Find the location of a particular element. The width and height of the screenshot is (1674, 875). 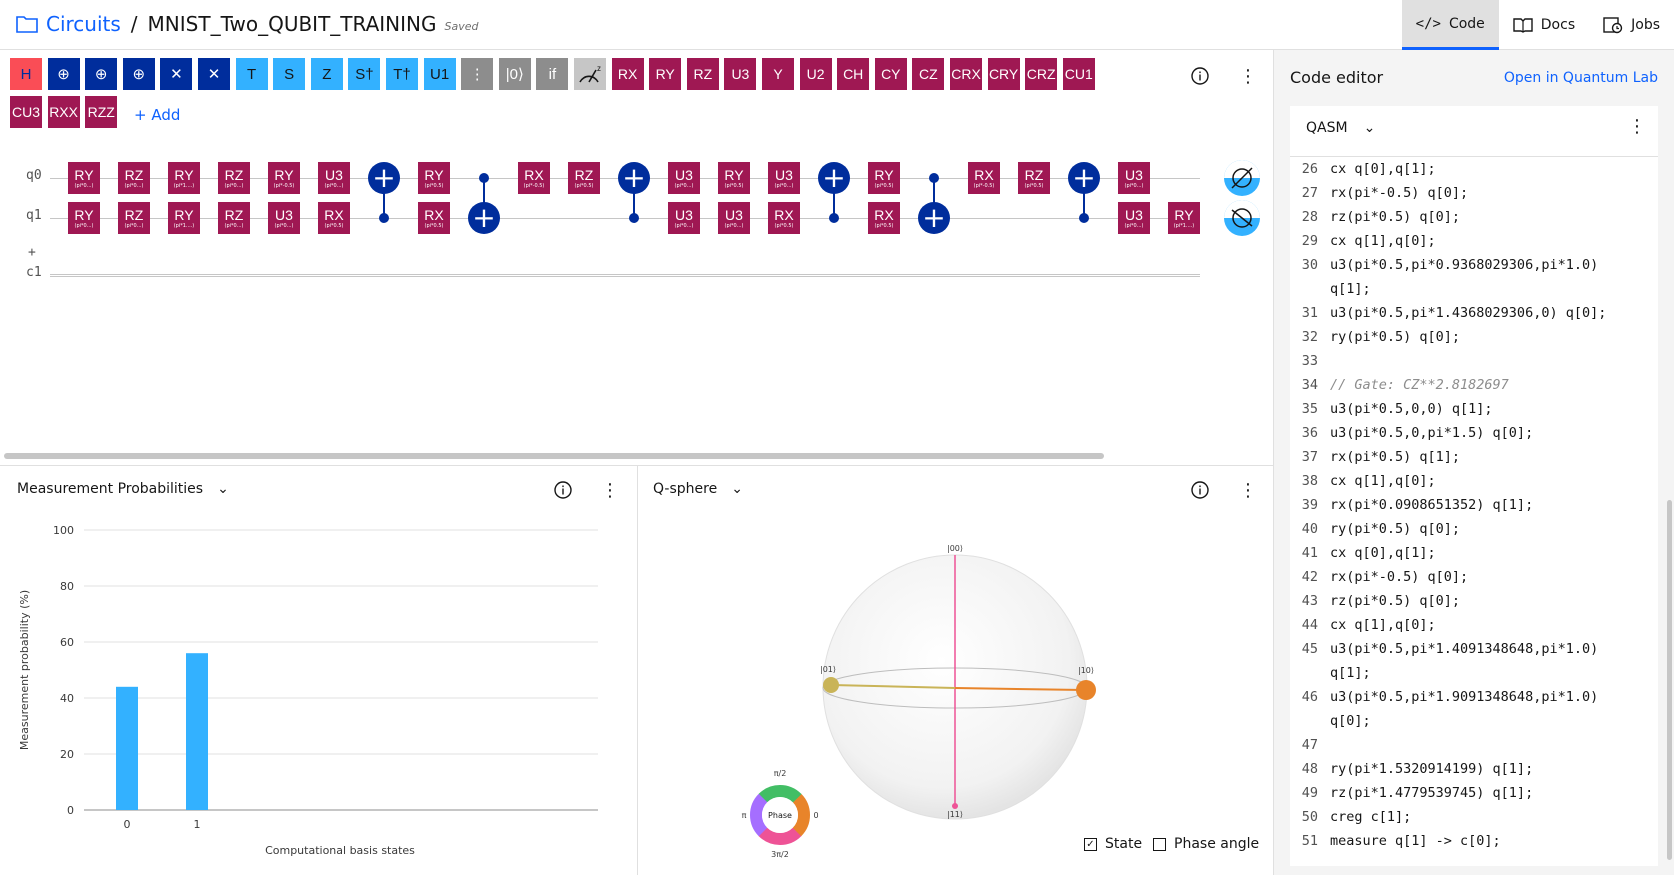

gate-reset-button: |0⟩ is located at coordinates (514, 74).